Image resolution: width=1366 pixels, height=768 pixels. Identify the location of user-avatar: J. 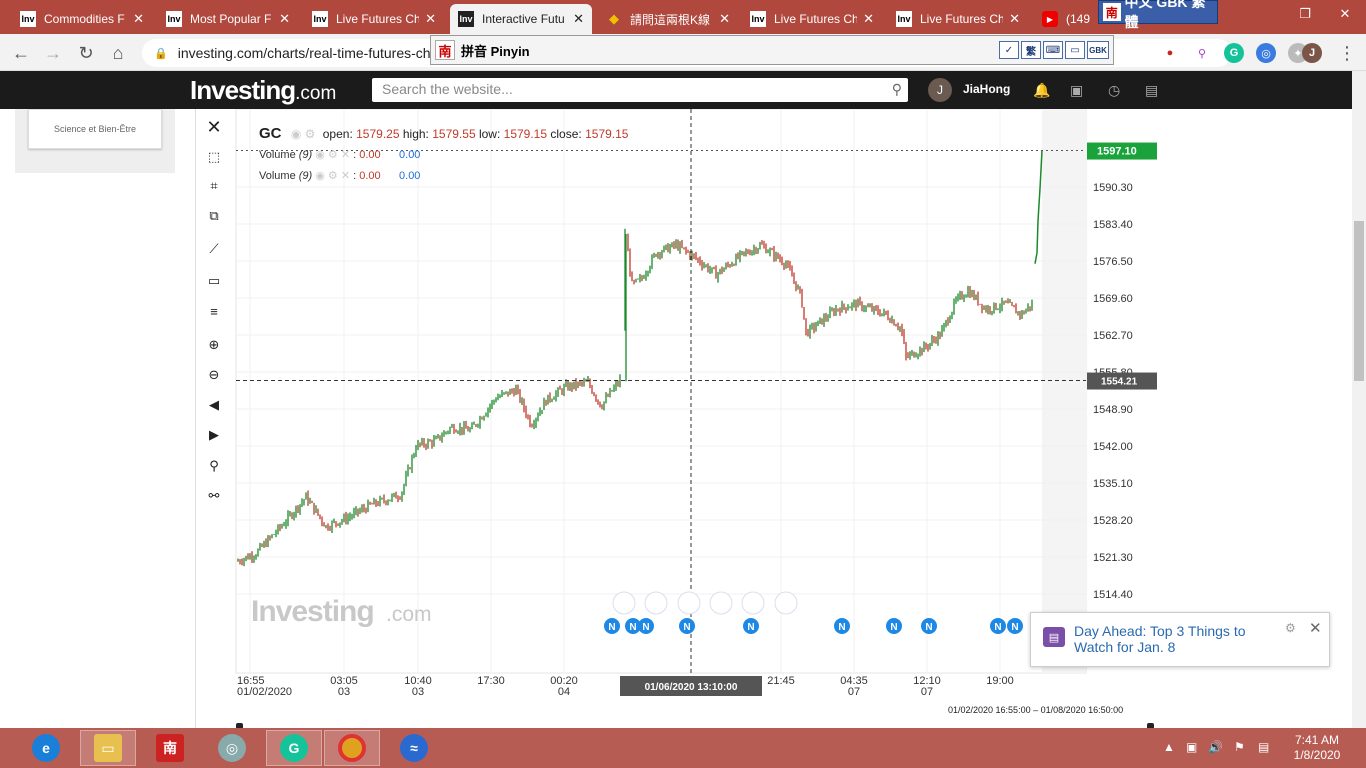
(940, 90).